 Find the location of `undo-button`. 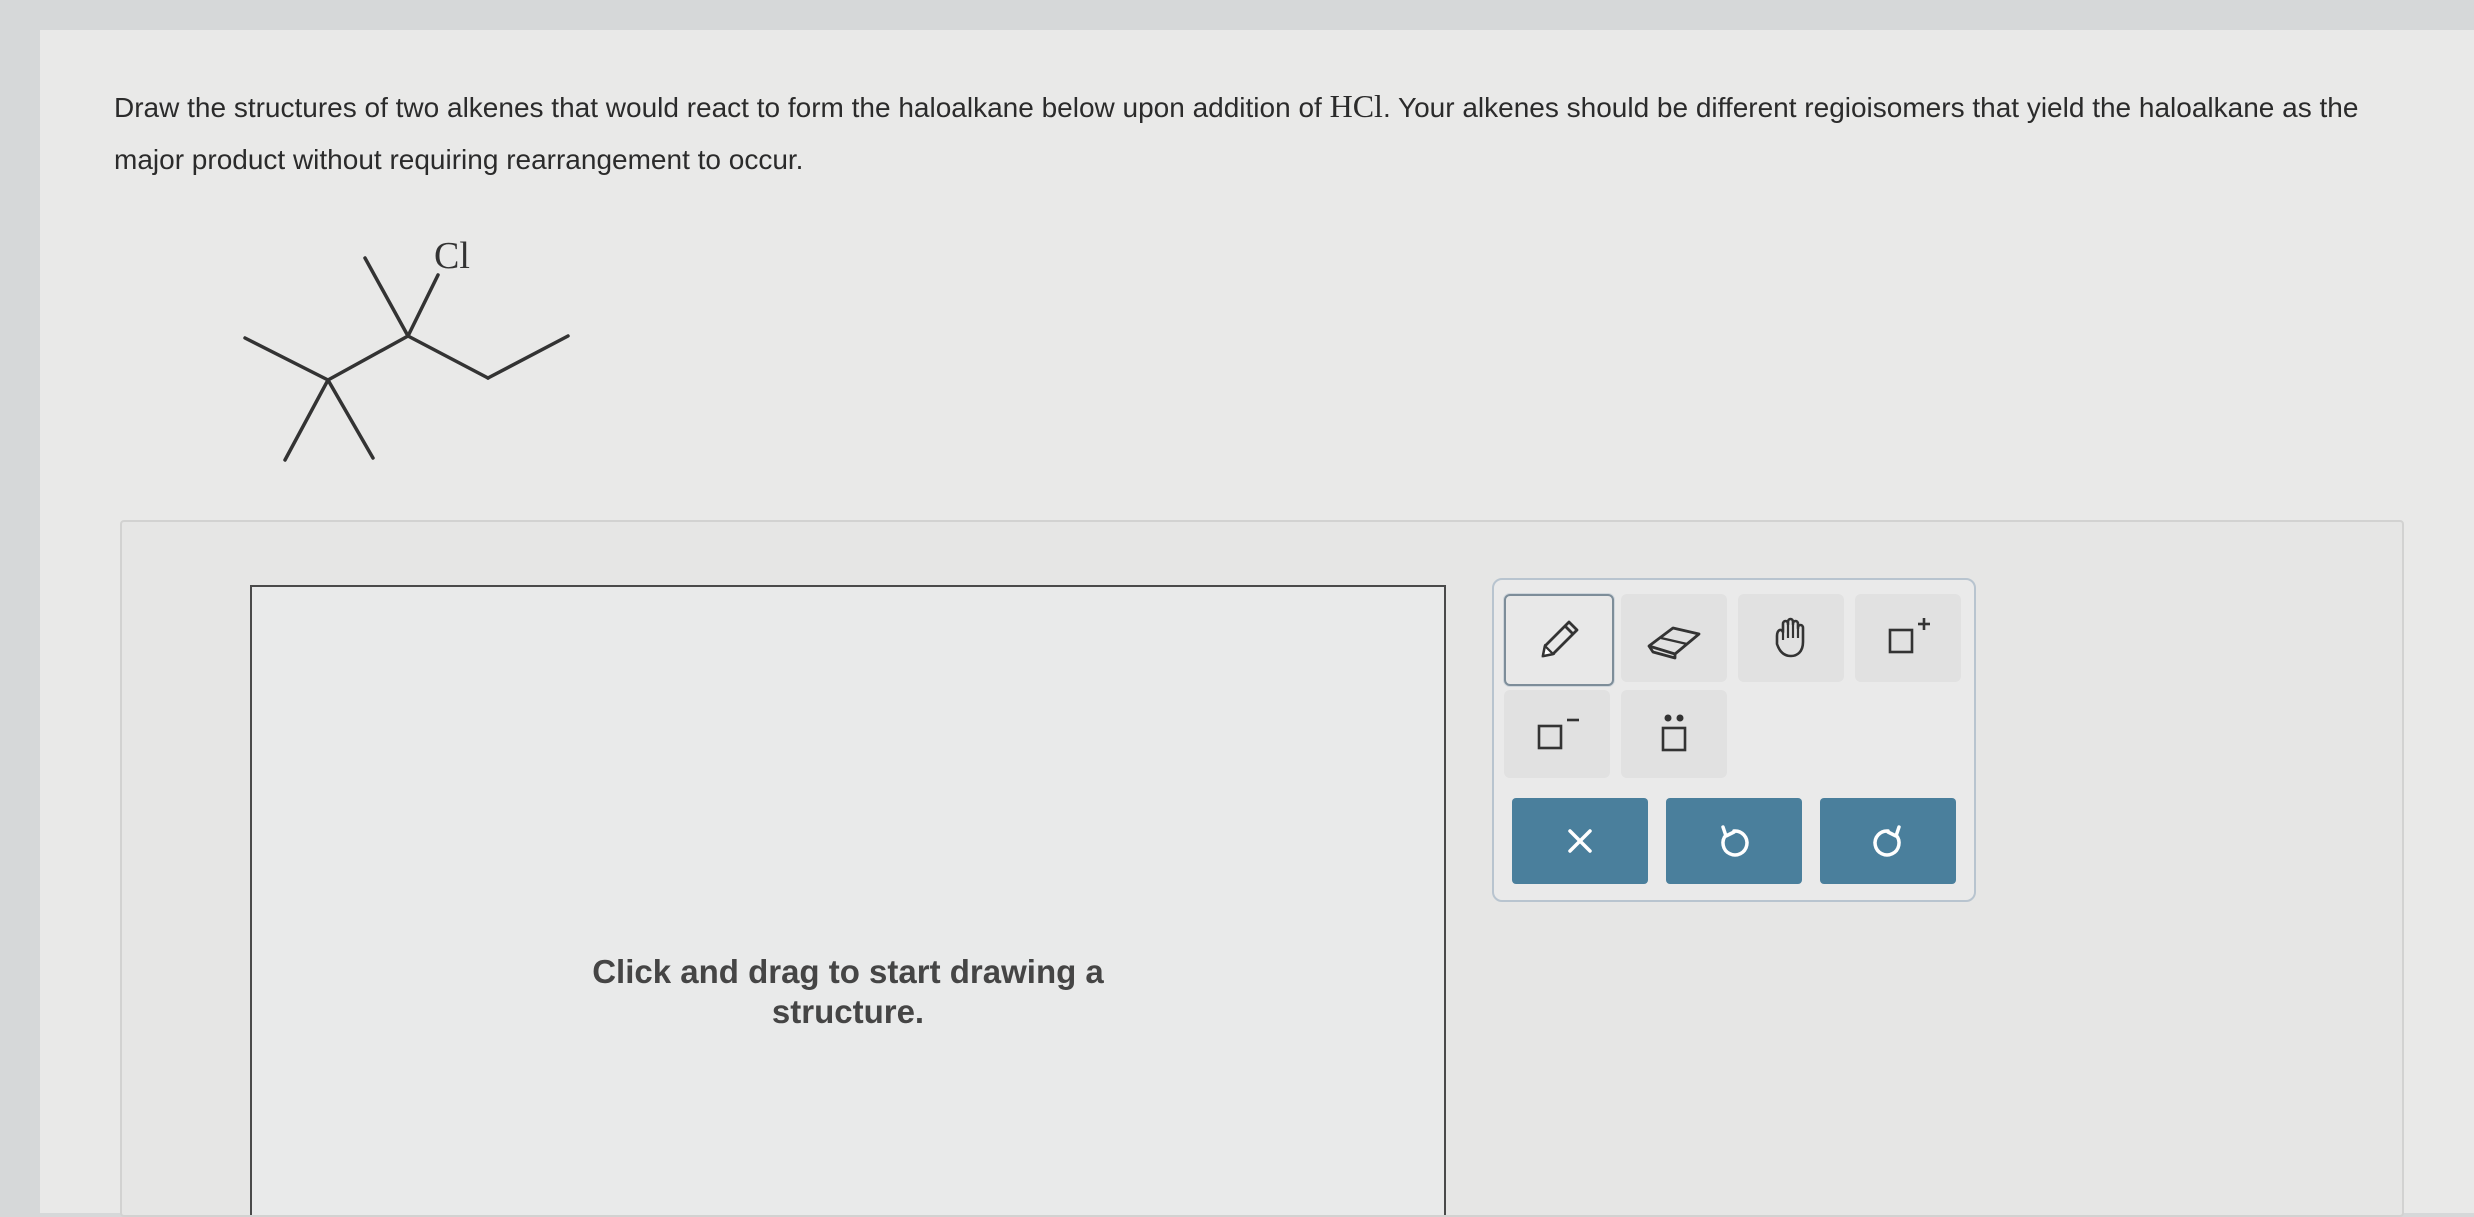

undo-button is located at coordinates (1734, 841).